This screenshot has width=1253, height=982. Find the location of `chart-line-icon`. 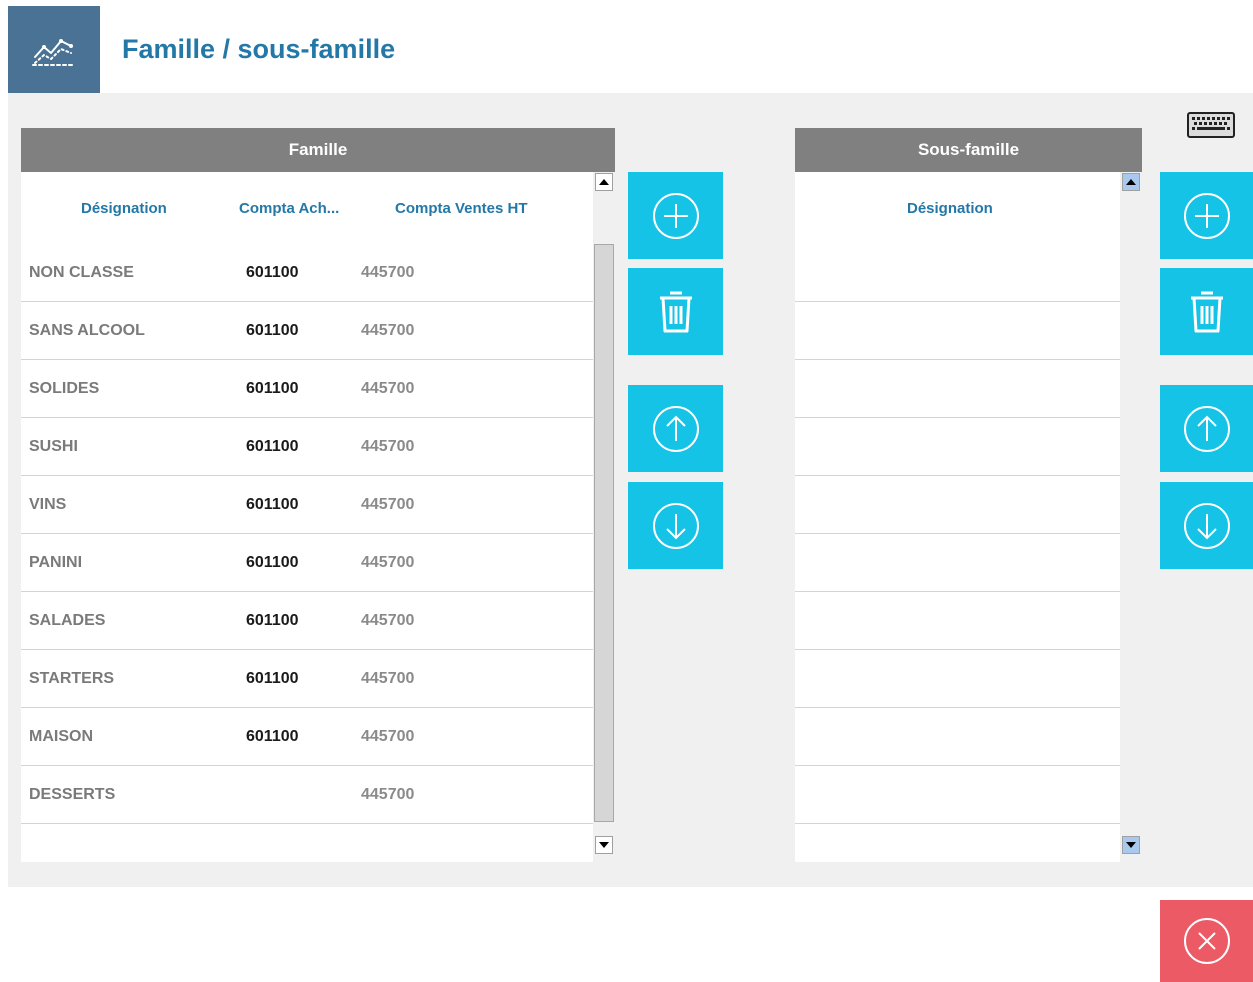

chart-line-icon is located at coordinates (54, 52).